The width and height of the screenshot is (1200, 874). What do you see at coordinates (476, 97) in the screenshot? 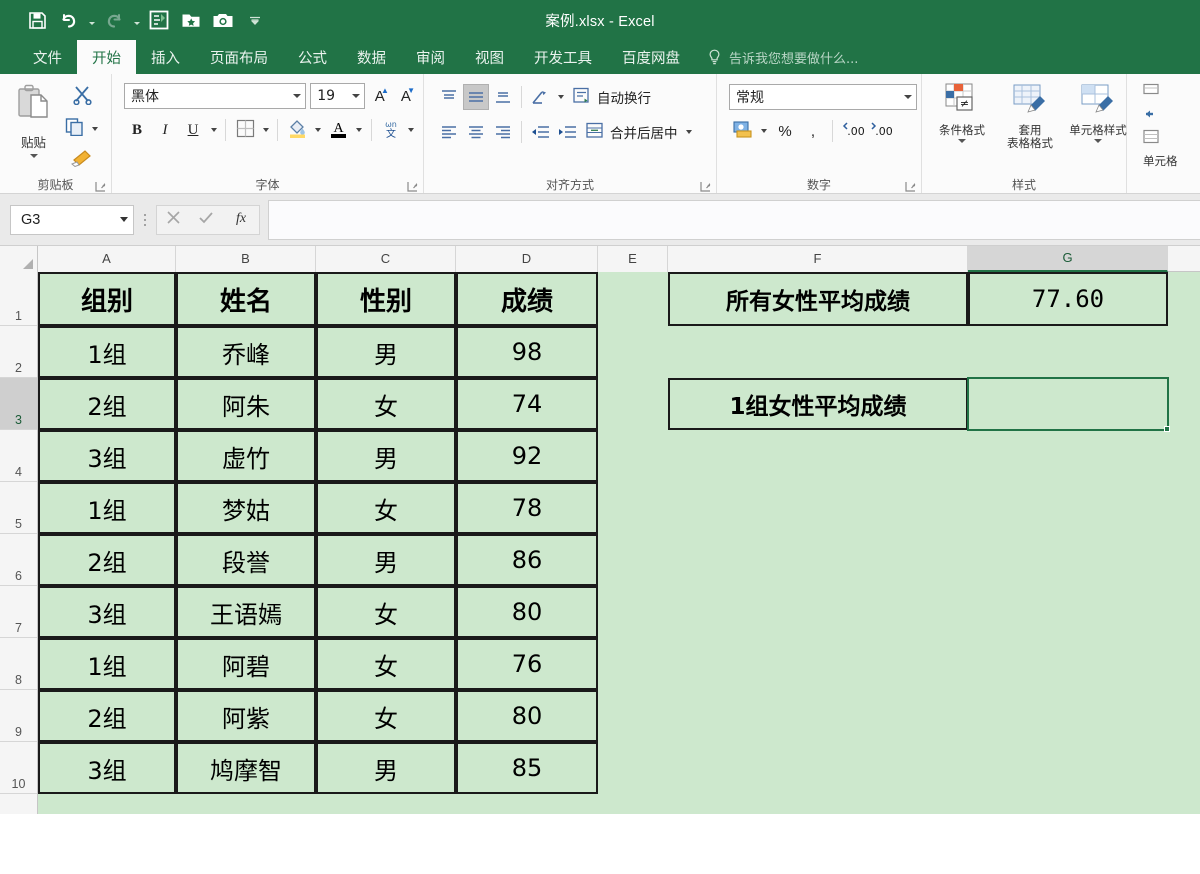
I see `align-middle-button` at bounding box center [476, 97].